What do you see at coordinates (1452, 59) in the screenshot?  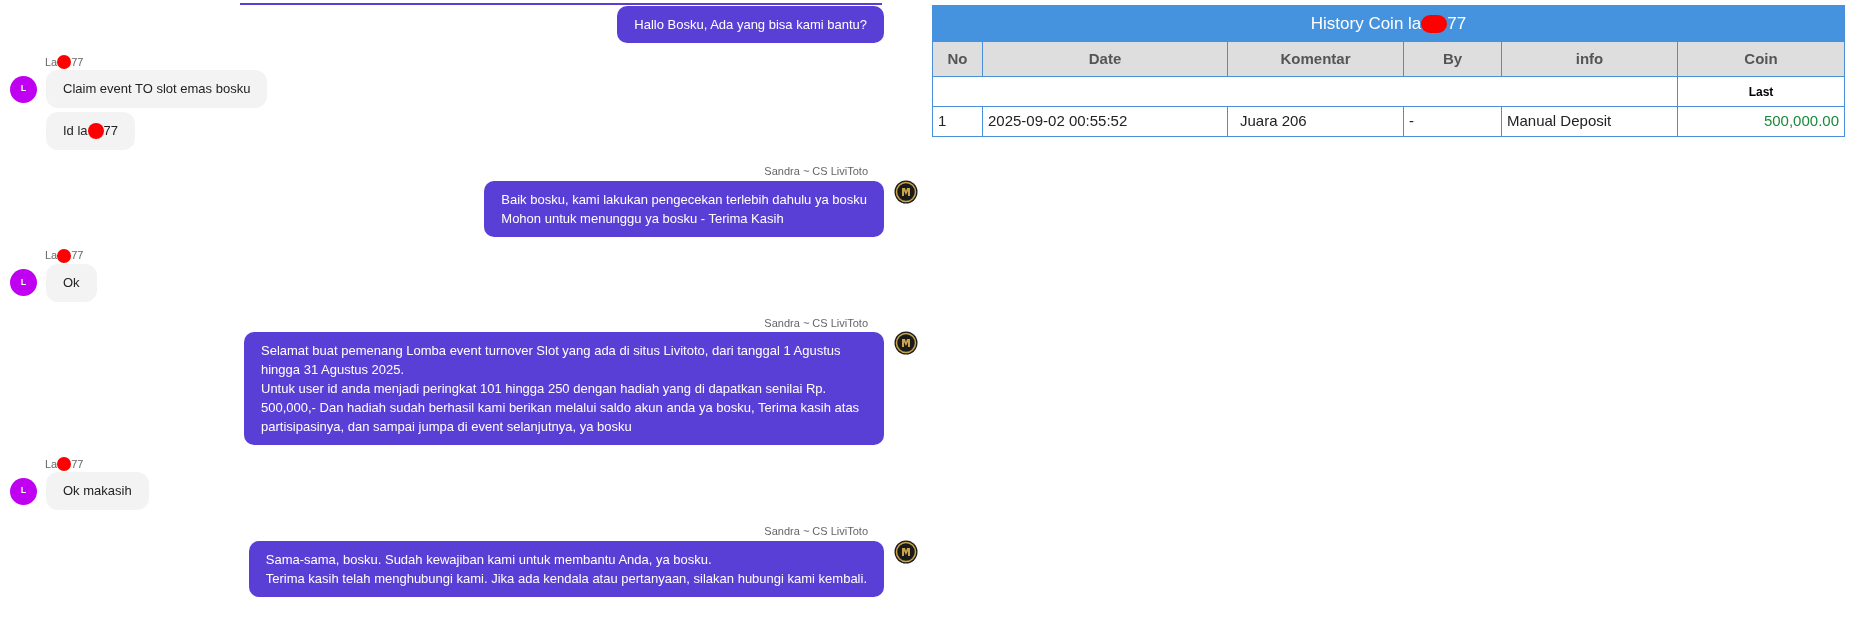 I see `column-header: By` at bounding box center [1452, 59].